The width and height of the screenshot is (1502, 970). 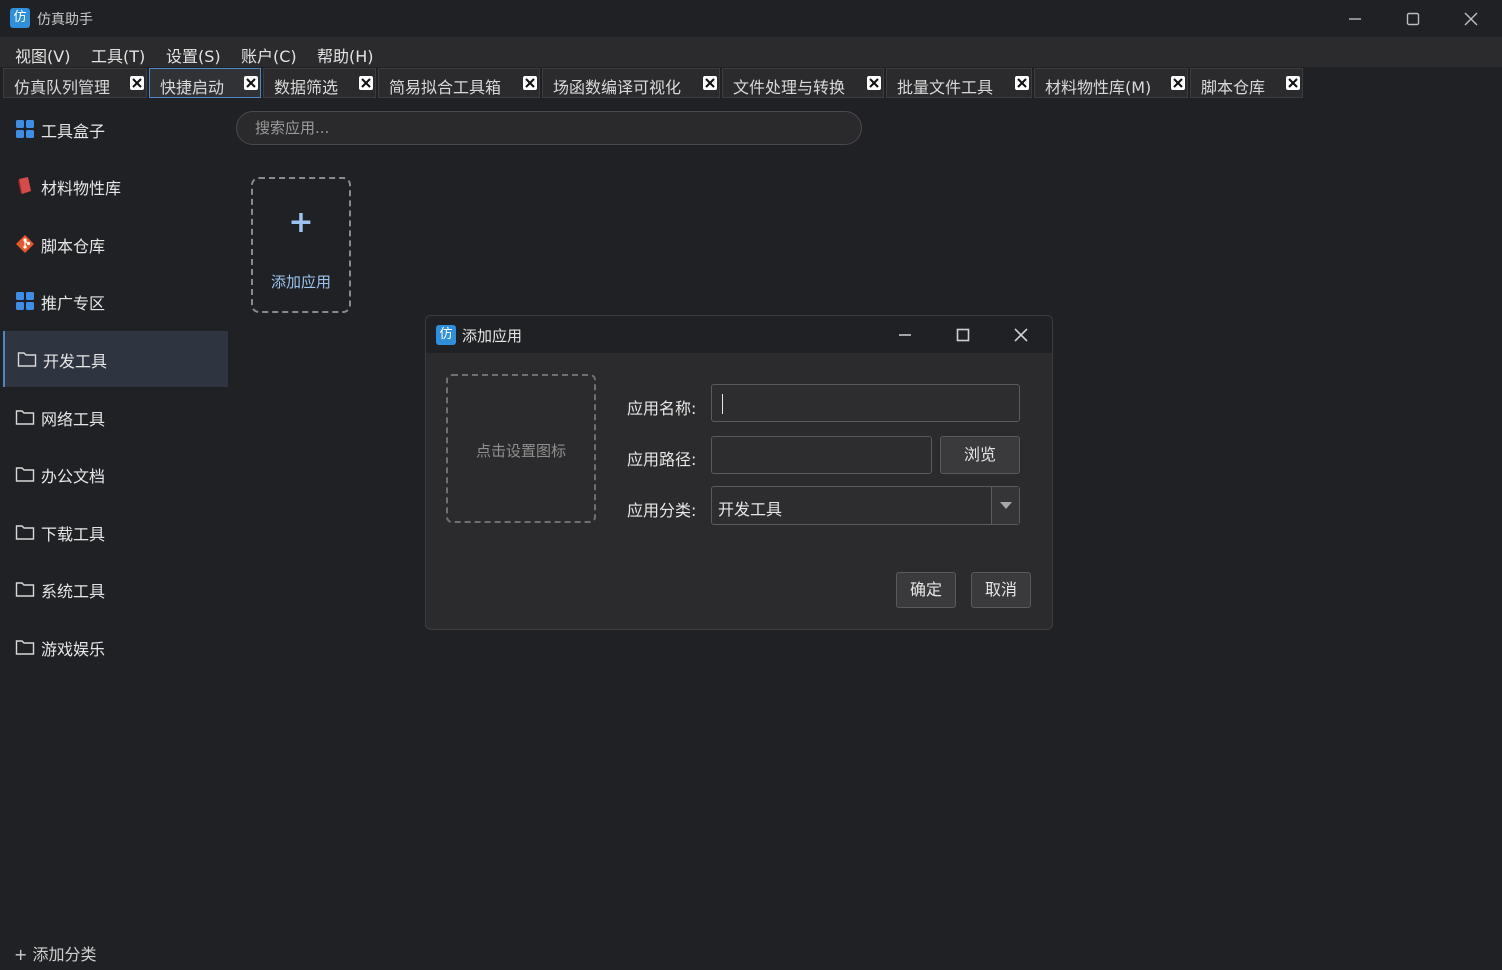 I want to click on sidebar-item-dev-tools: 开发工具, so click(x=115, y=359).